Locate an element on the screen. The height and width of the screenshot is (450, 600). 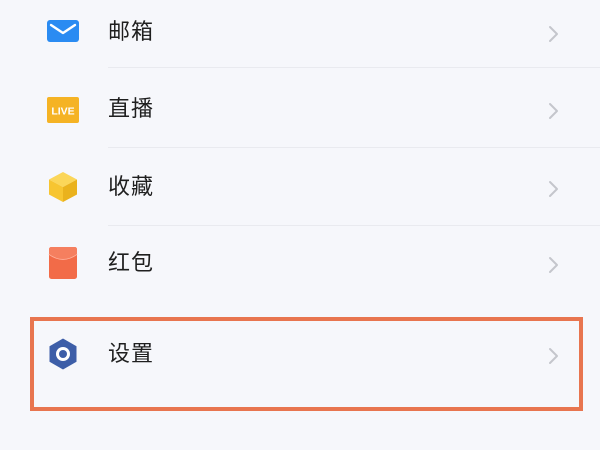
live-icon: LIVE is located at coordinates (63, 110).